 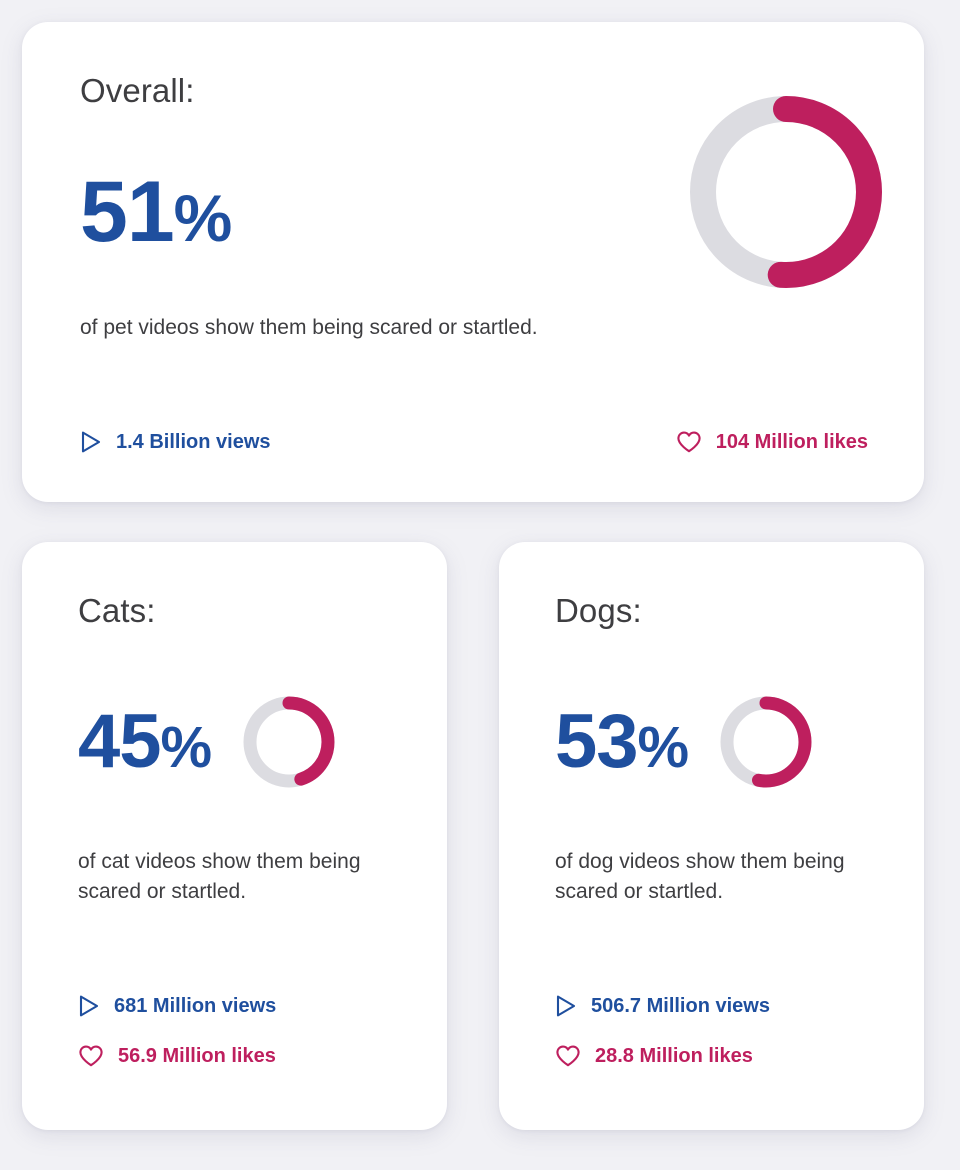 I want to click on cats-likes-label: 56.9 Million likes, so click(x=197, y=1055).